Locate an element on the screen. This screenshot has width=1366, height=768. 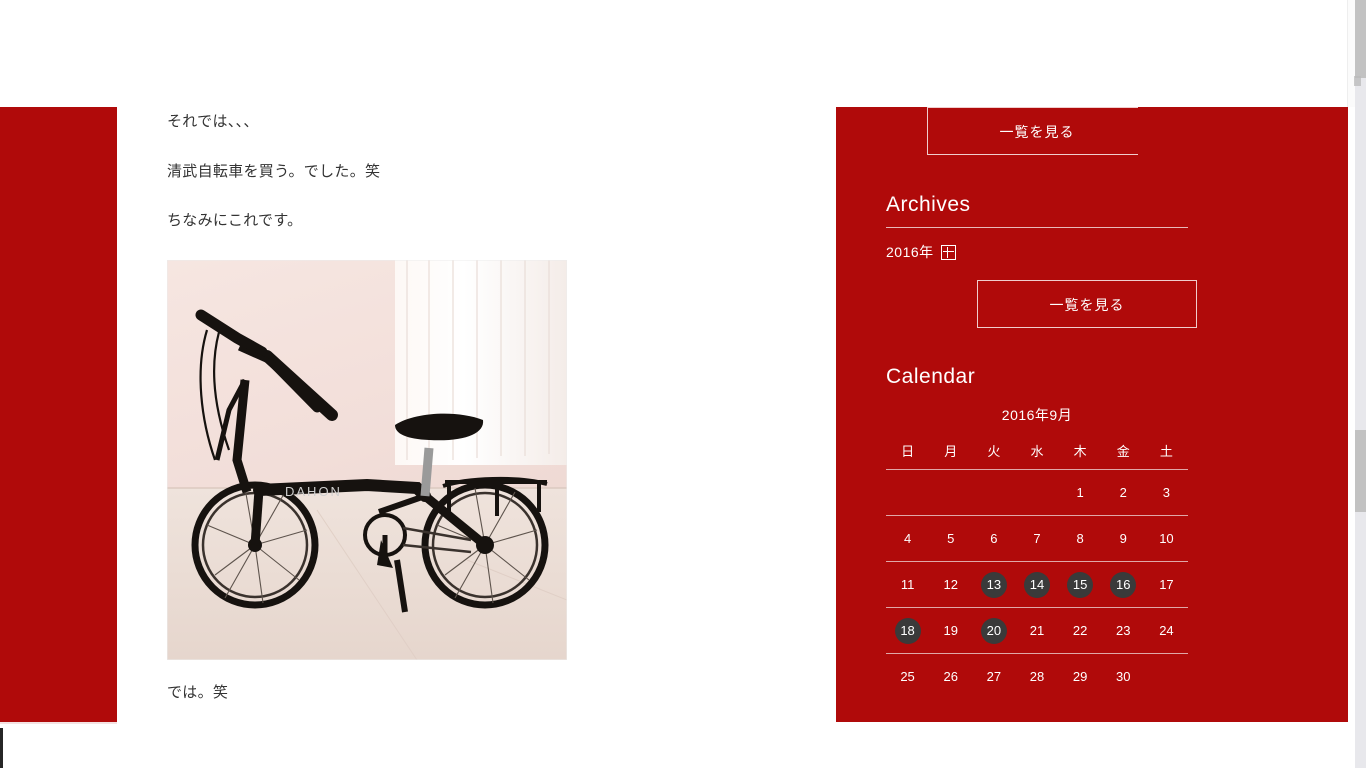
calendar-cell: 27 is located at coordinates (993, 677).